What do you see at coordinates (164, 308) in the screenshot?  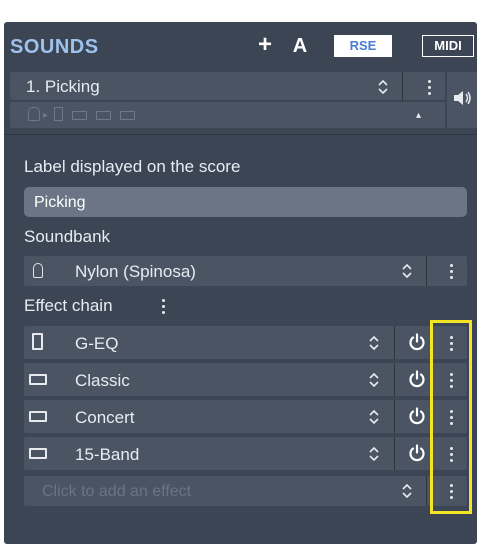 I see `effect-chain-kebab-icon` at bounding box center [164, 308].